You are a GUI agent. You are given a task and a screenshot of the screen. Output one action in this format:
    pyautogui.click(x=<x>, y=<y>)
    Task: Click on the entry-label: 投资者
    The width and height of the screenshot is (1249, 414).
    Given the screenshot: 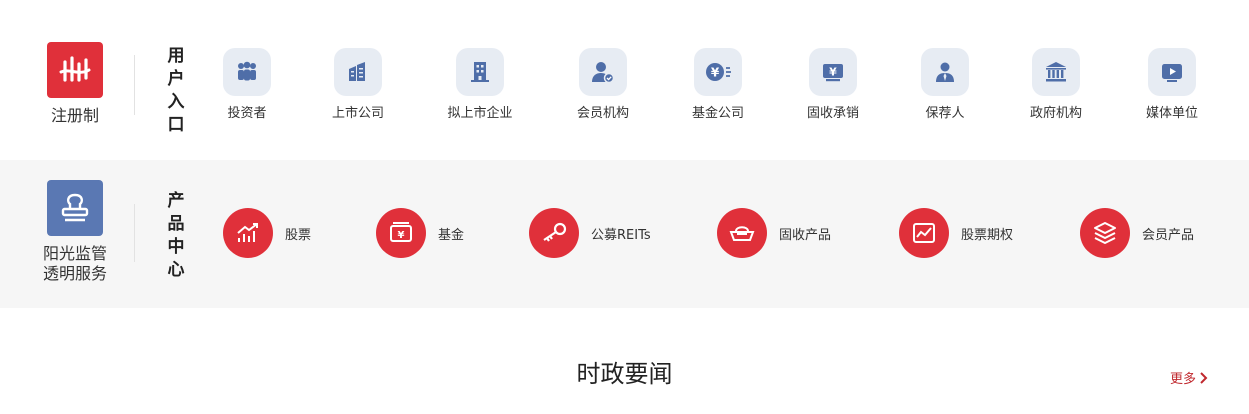 What is the action you would take?
    pyautogui.click(x=247, y=113)
    